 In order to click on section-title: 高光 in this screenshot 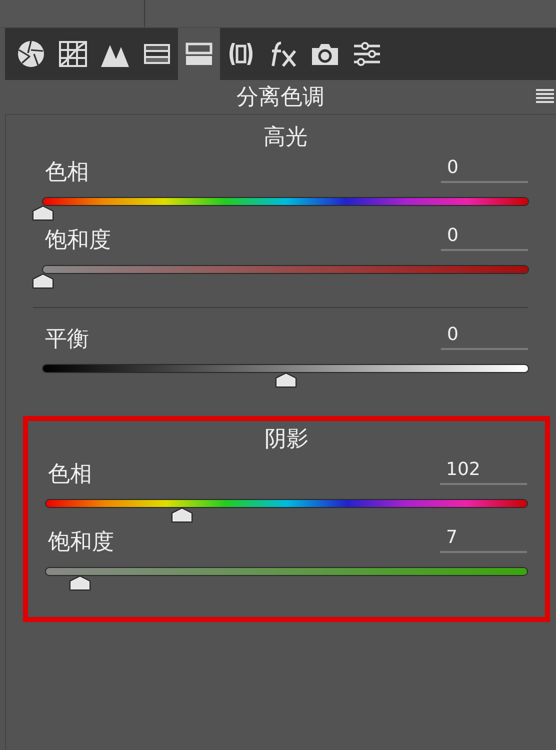, I will do `click(286, 137)`.